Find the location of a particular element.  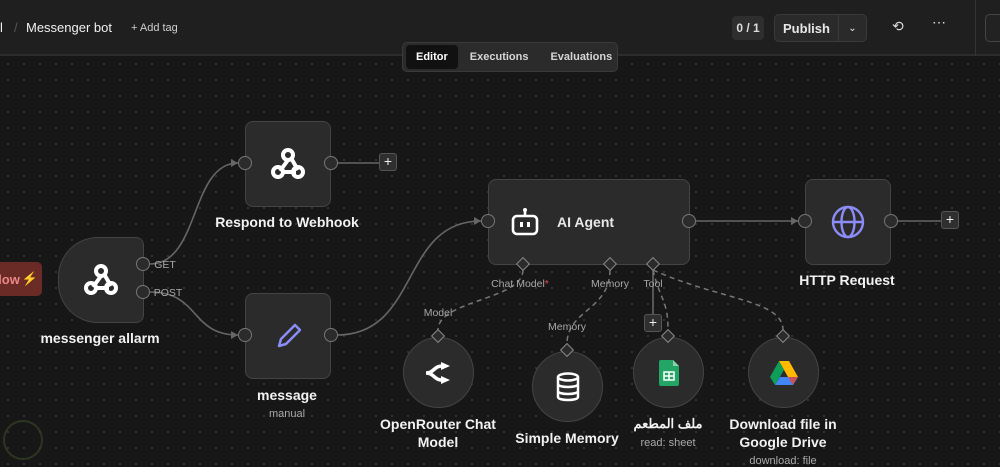

add-tool-button: + is located at coordinates (653, 323).